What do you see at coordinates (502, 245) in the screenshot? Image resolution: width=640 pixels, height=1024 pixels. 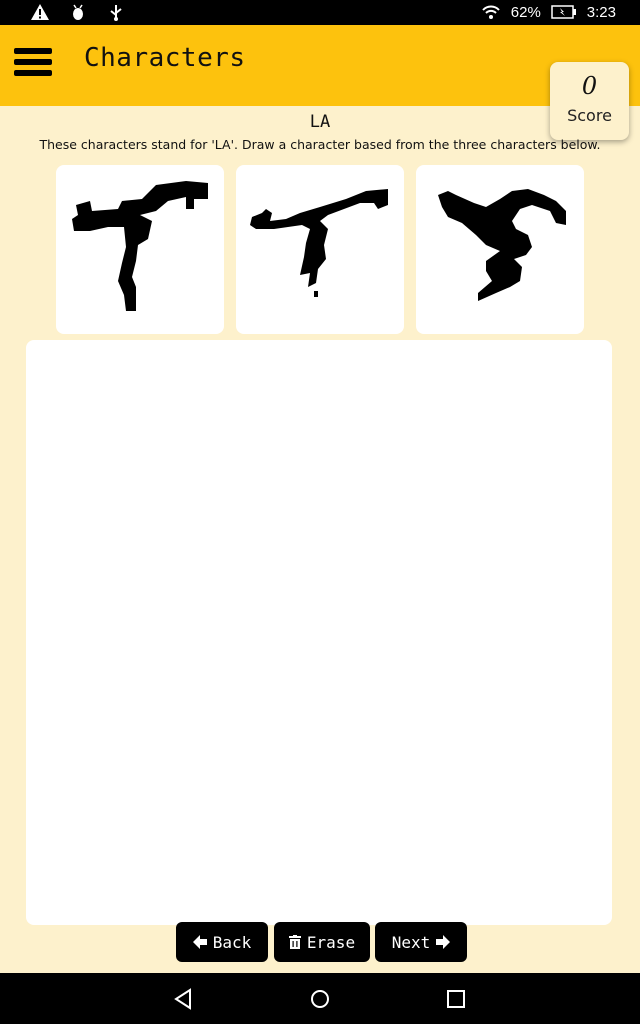 I see `character-glyph-3-icon` at bounding box center [502, 245].